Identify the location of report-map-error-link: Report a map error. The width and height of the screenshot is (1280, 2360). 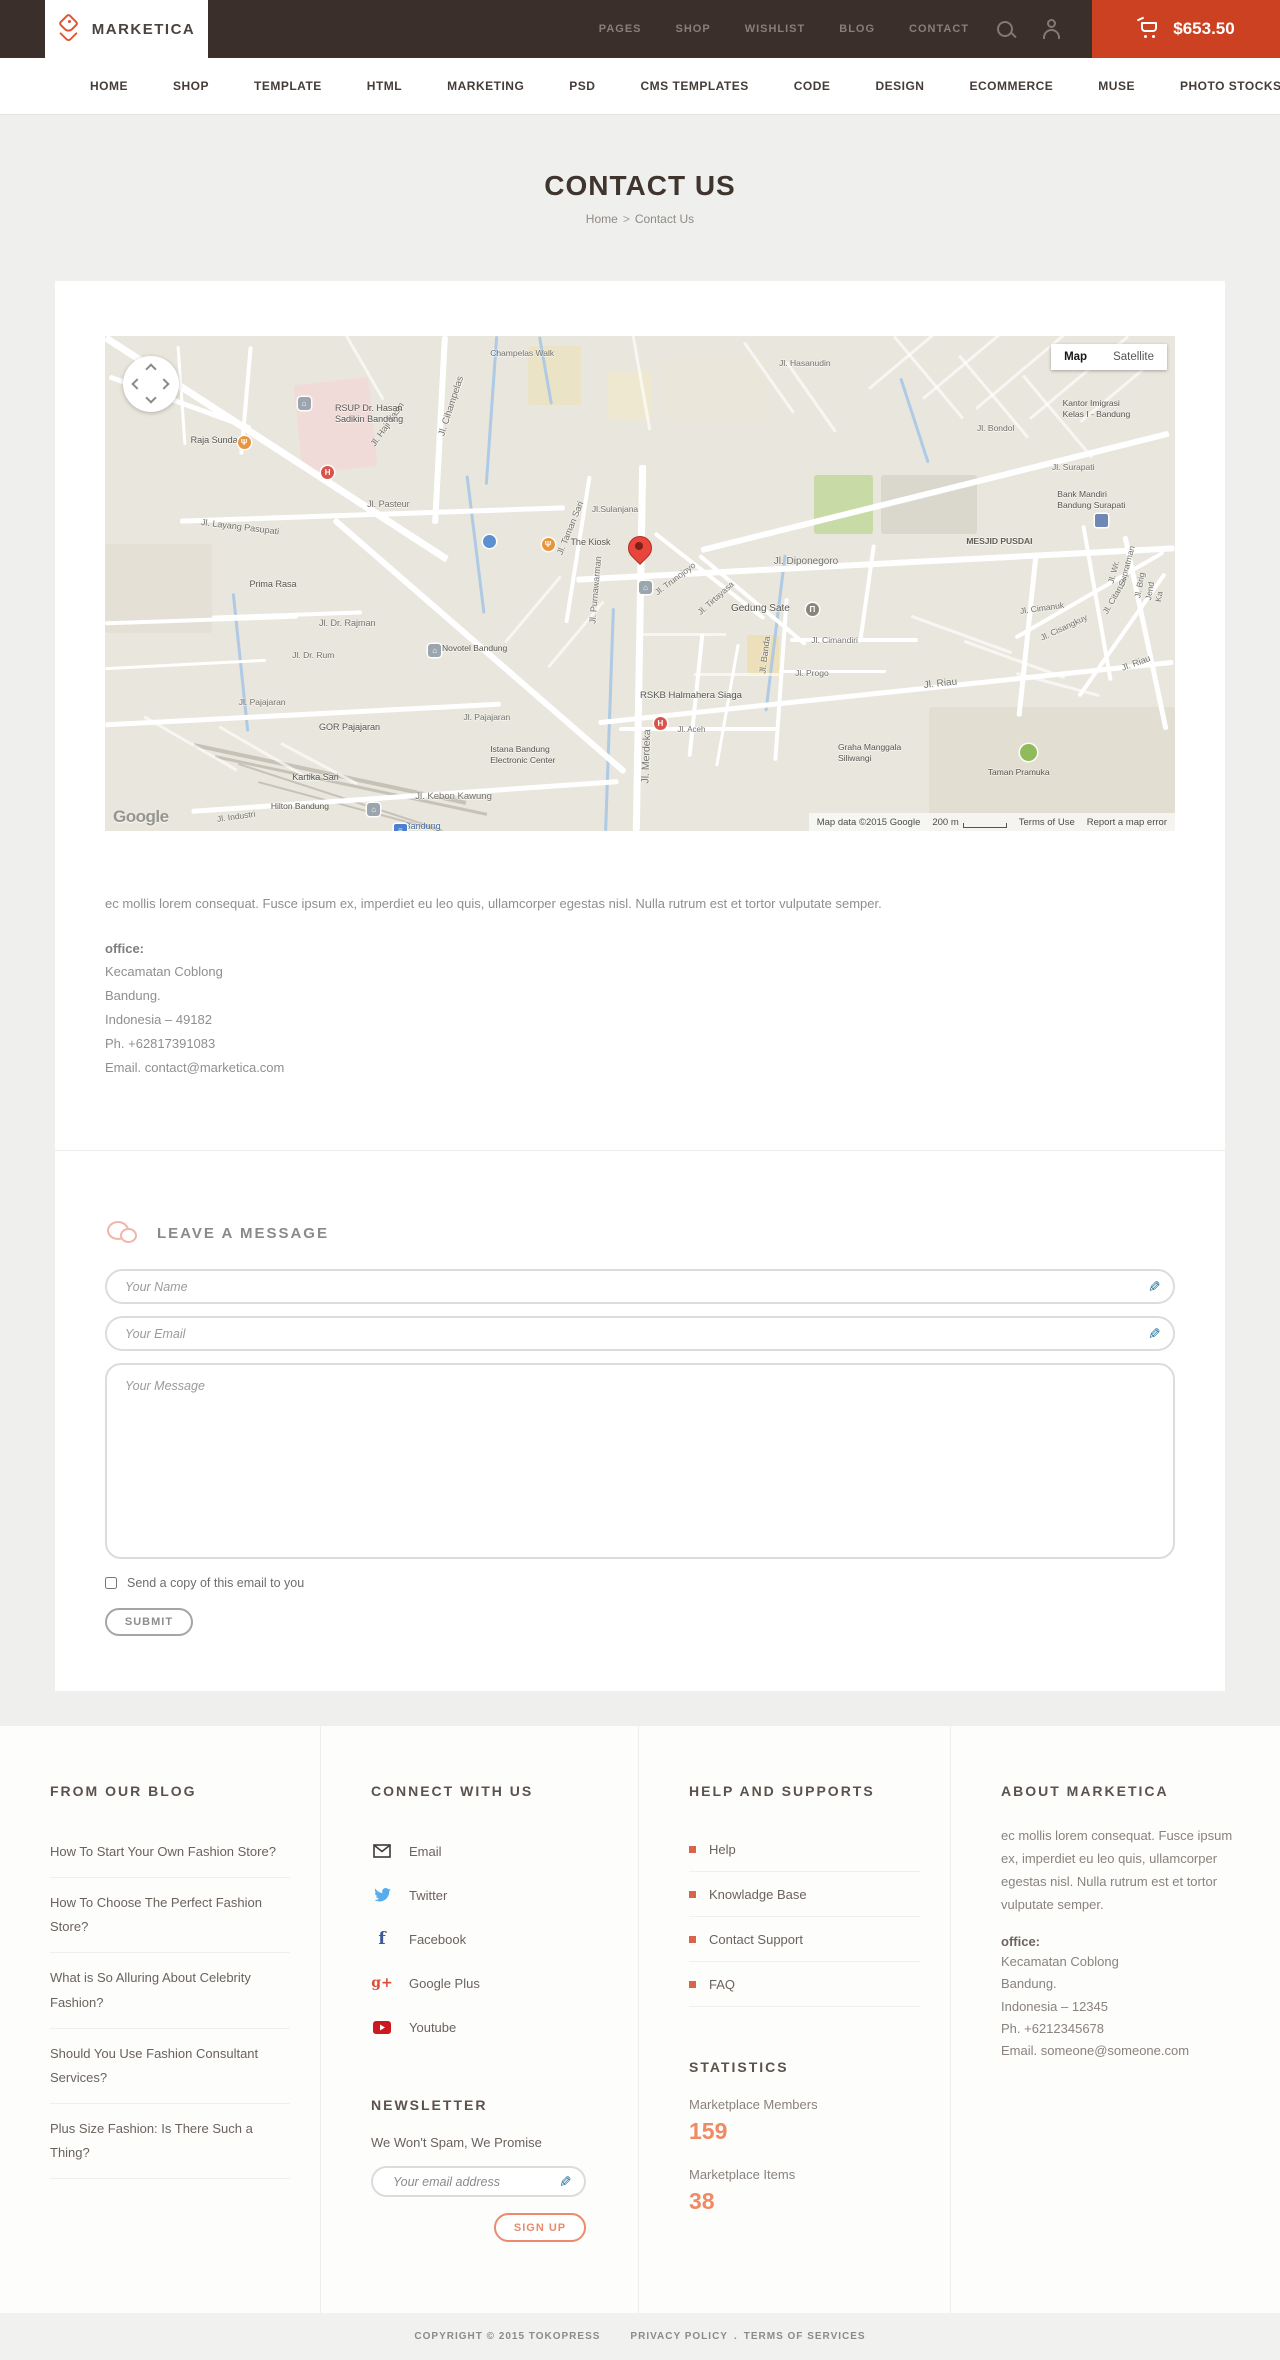
(1127, 822).